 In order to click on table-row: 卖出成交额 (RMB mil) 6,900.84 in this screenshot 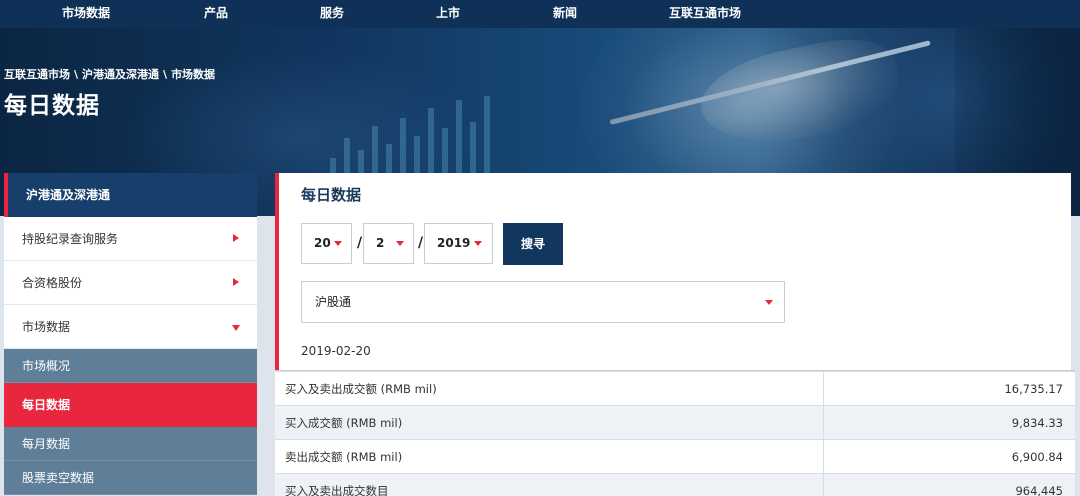, I will do `click(675, 456)`.